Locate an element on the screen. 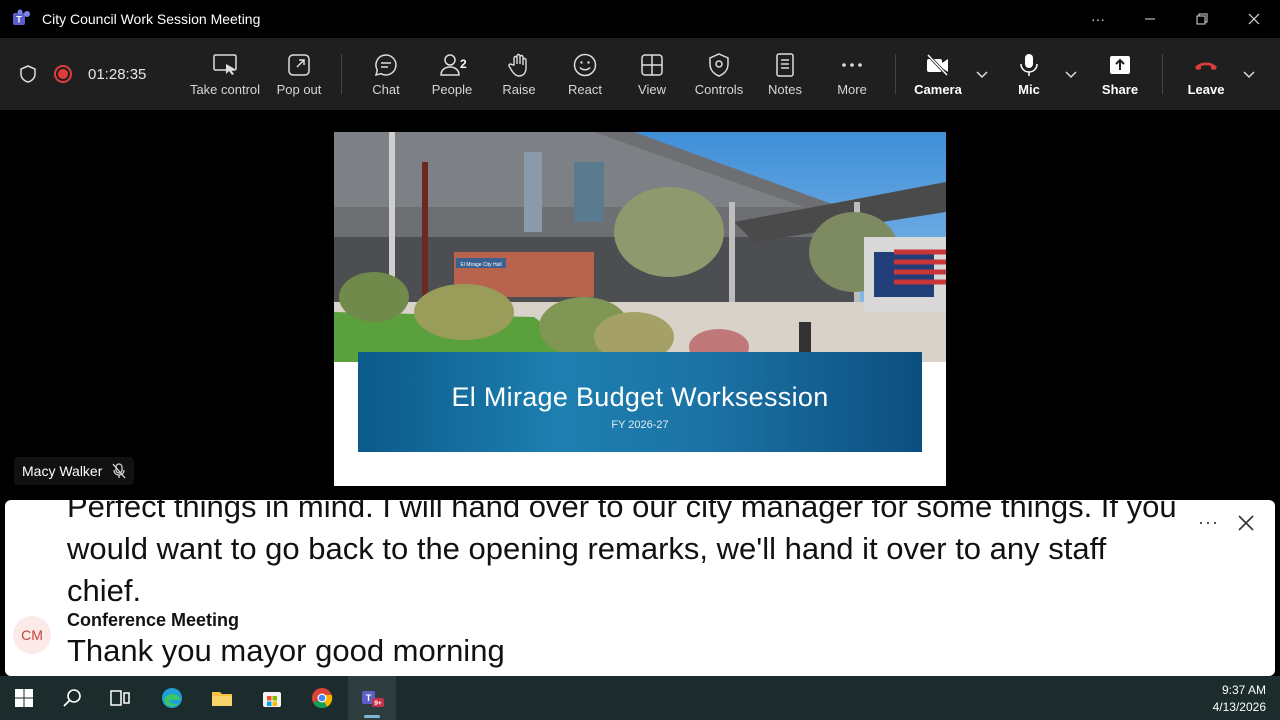 The image size is (1280, 720). search-button is located at coordinates (72, 698).